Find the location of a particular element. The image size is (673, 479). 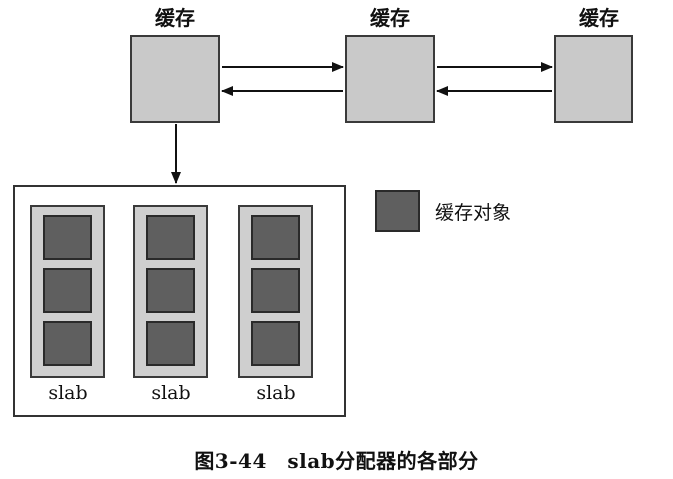

connector-arrows is located at coordinates (362, 123).